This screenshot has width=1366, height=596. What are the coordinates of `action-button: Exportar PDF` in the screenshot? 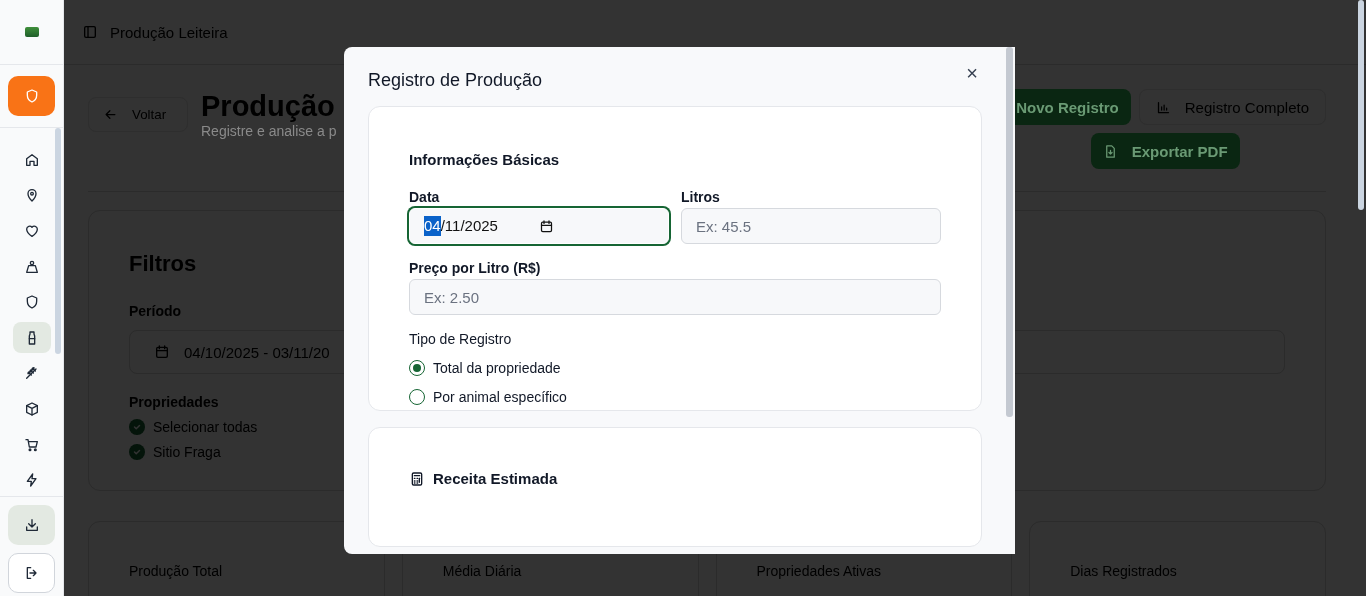 It's located at (1165, 151).